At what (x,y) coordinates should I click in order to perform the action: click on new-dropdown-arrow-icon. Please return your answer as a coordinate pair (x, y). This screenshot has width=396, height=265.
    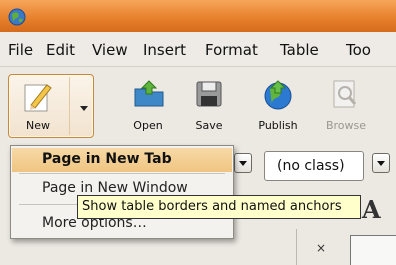
    Looking at the image, I should click on (84, 108).